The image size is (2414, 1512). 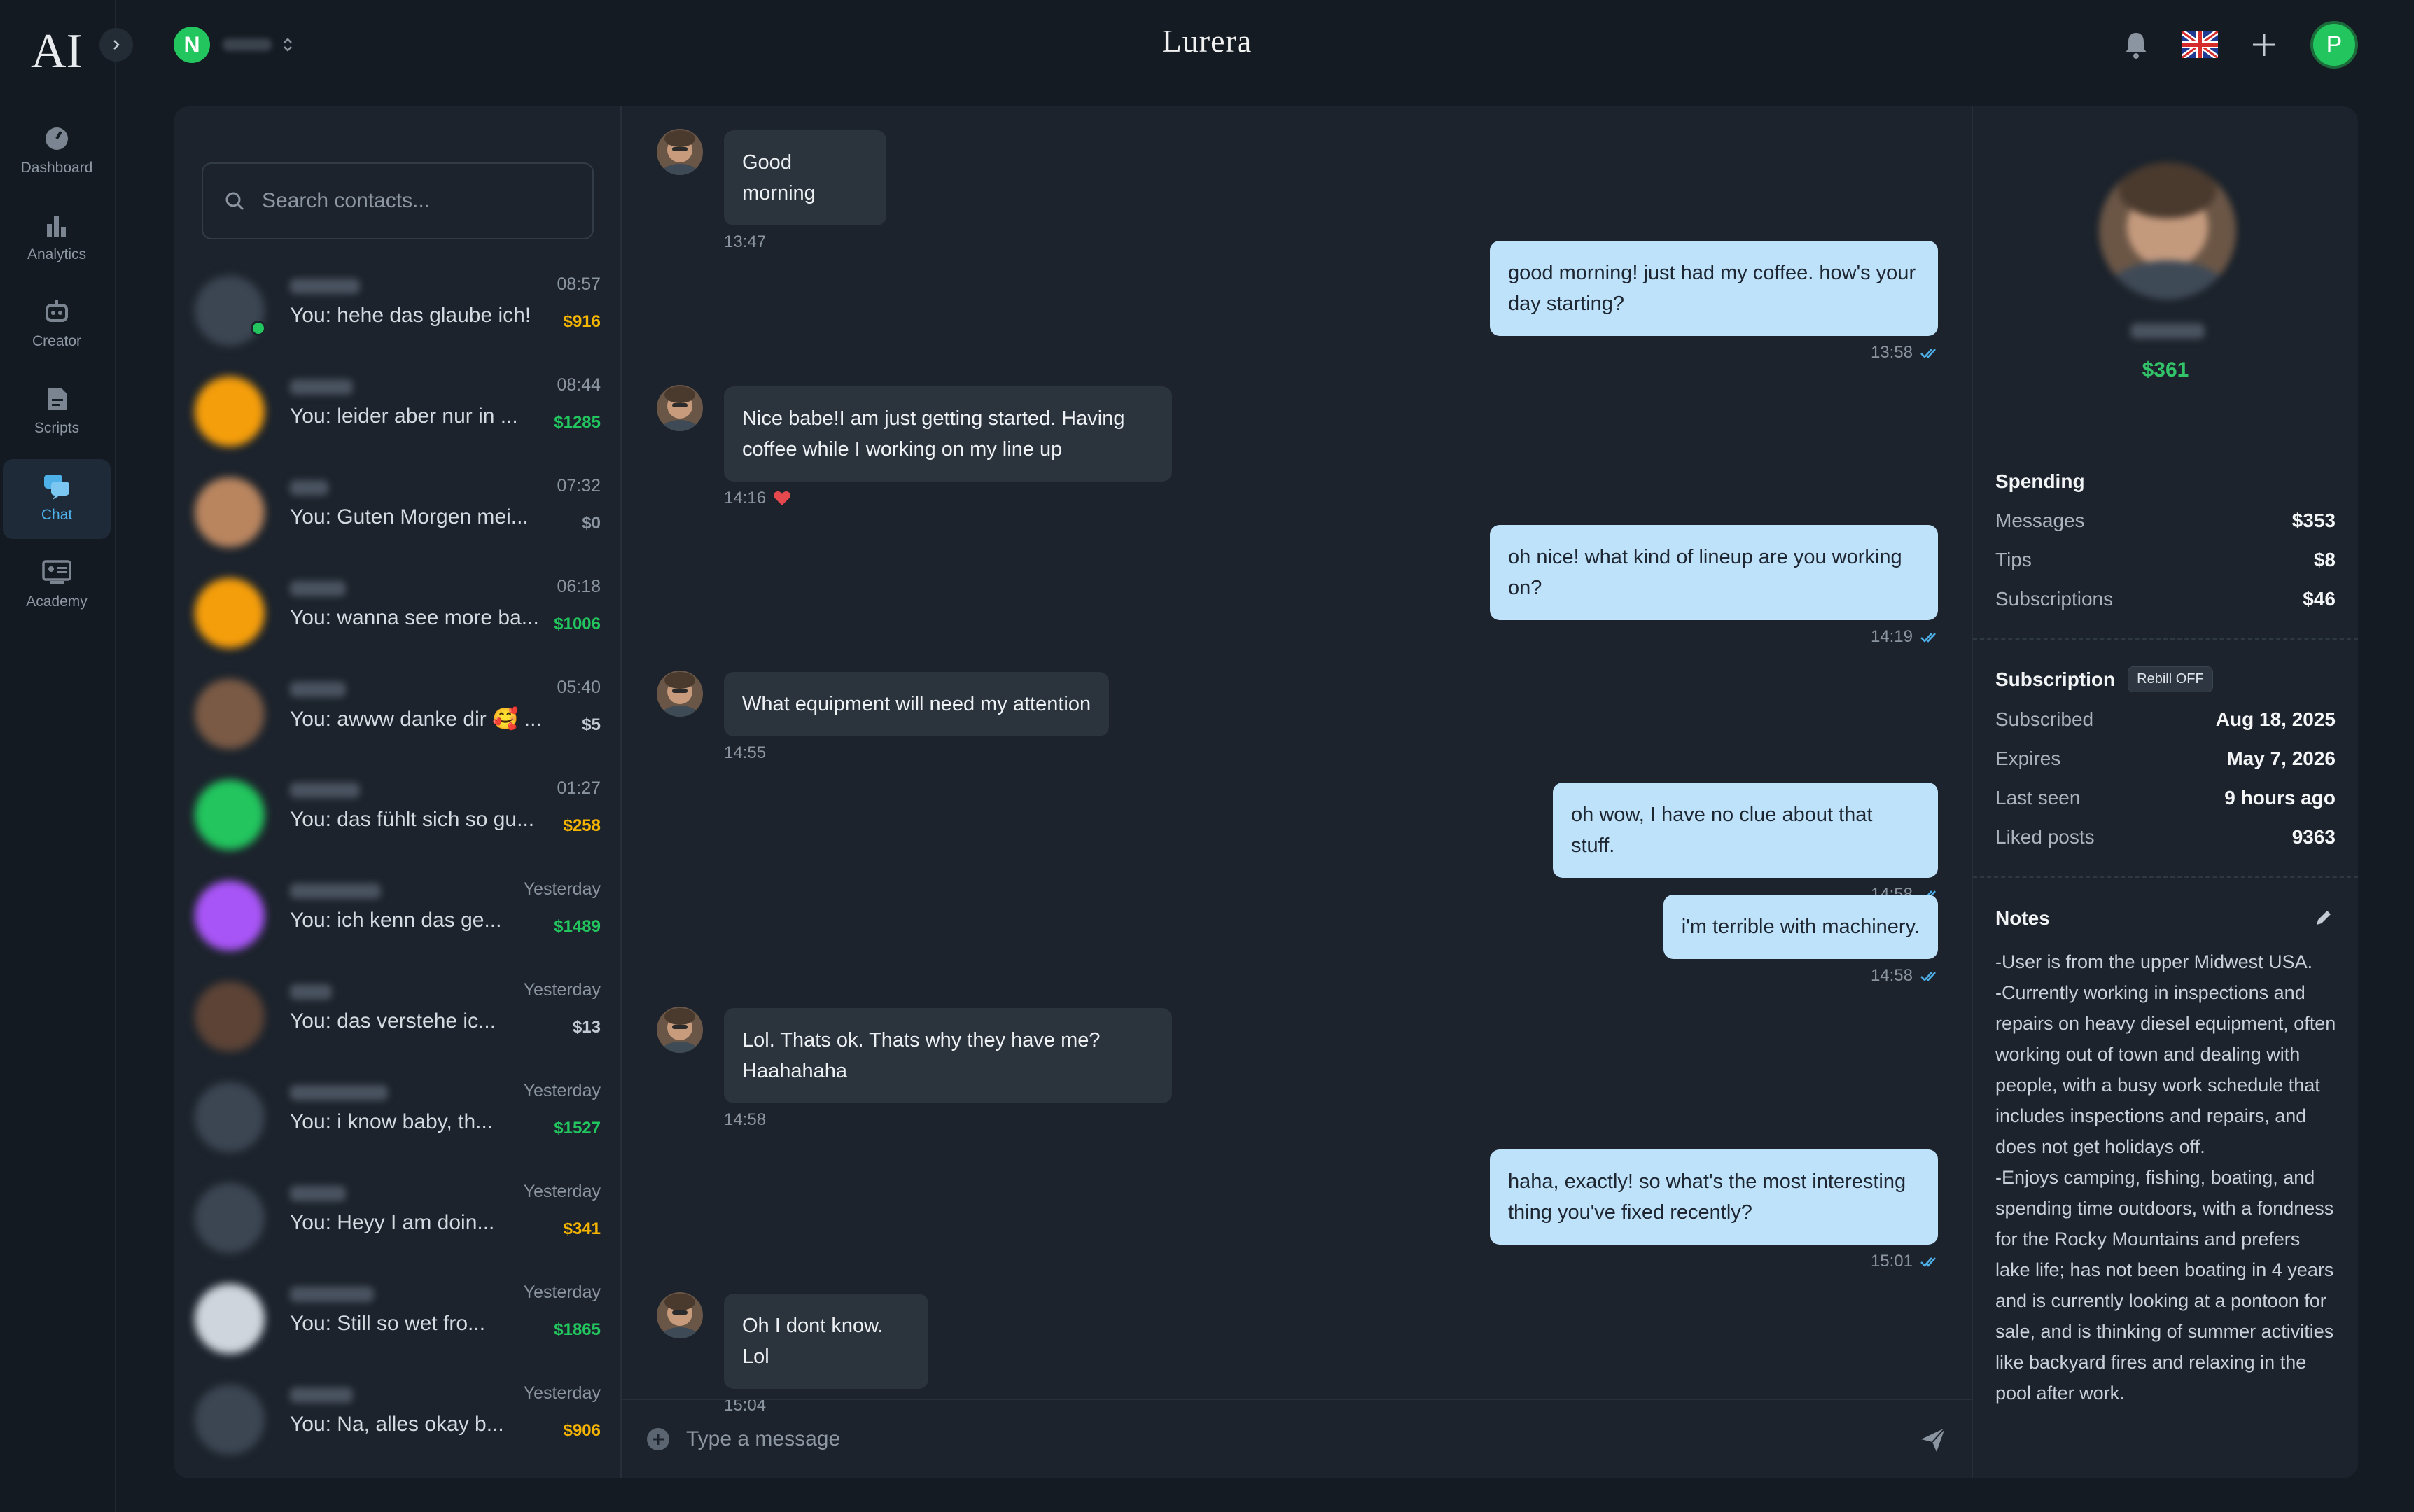 I want to click on sidebar-item-scripts: Scripts, so click(x=57, y=412).